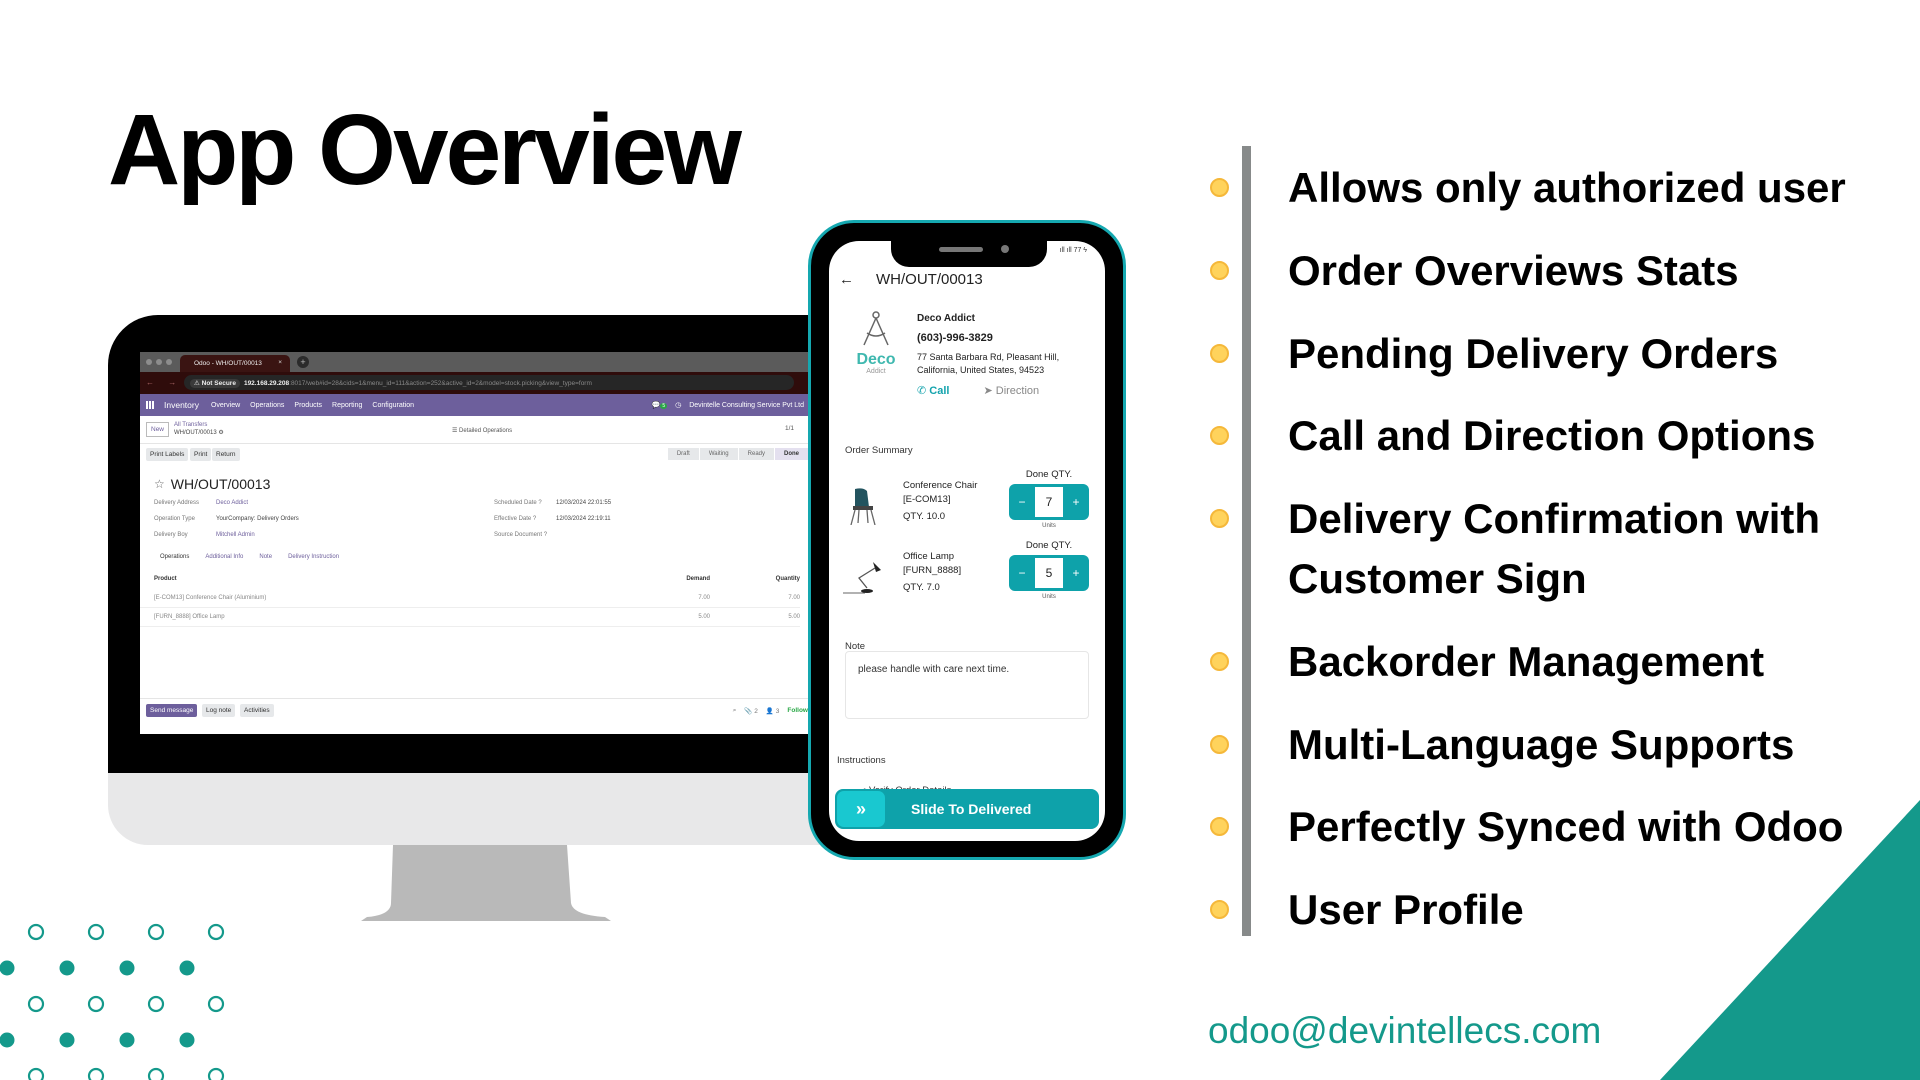 The width and height of the screenshot is (1920, 1080). What do you see at coordinates (267, 405) in the screenshot?
I see `nav-operations: Operations` at bounding box center [267, 405].